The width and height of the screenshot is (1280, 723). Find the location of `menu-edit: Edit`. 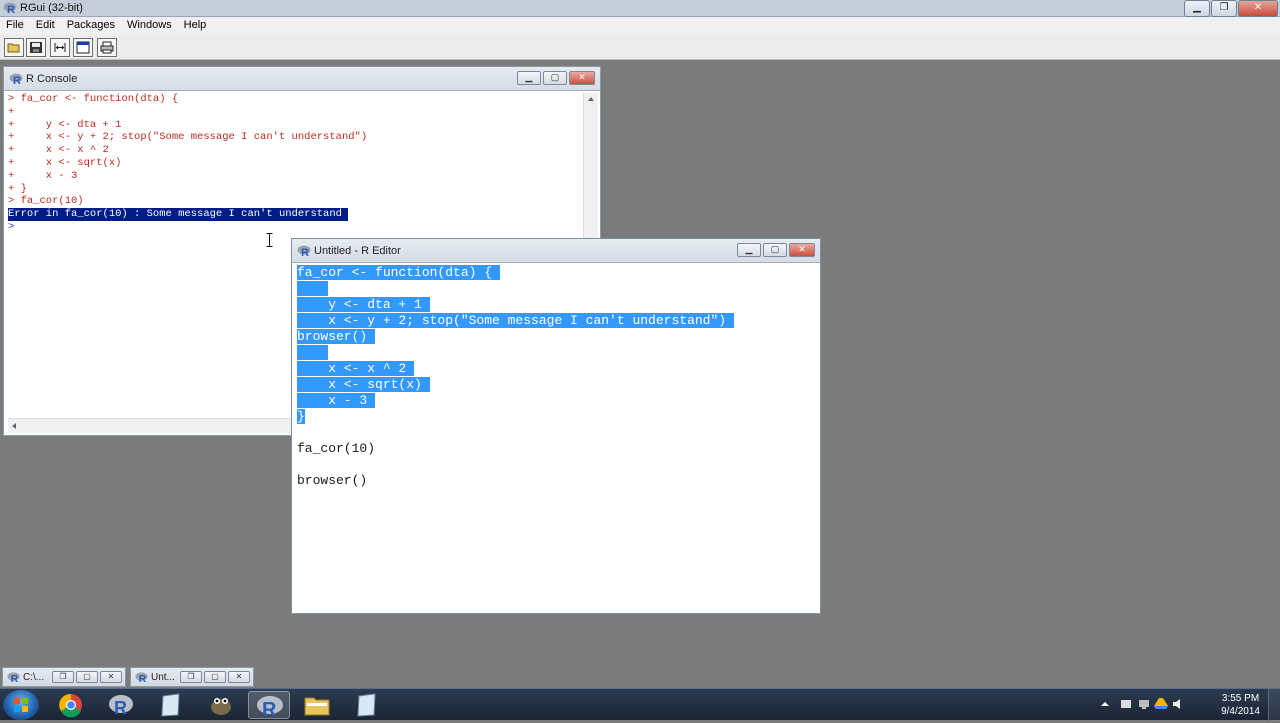

menu-edit: Edit is located at coordinates (45, 26).